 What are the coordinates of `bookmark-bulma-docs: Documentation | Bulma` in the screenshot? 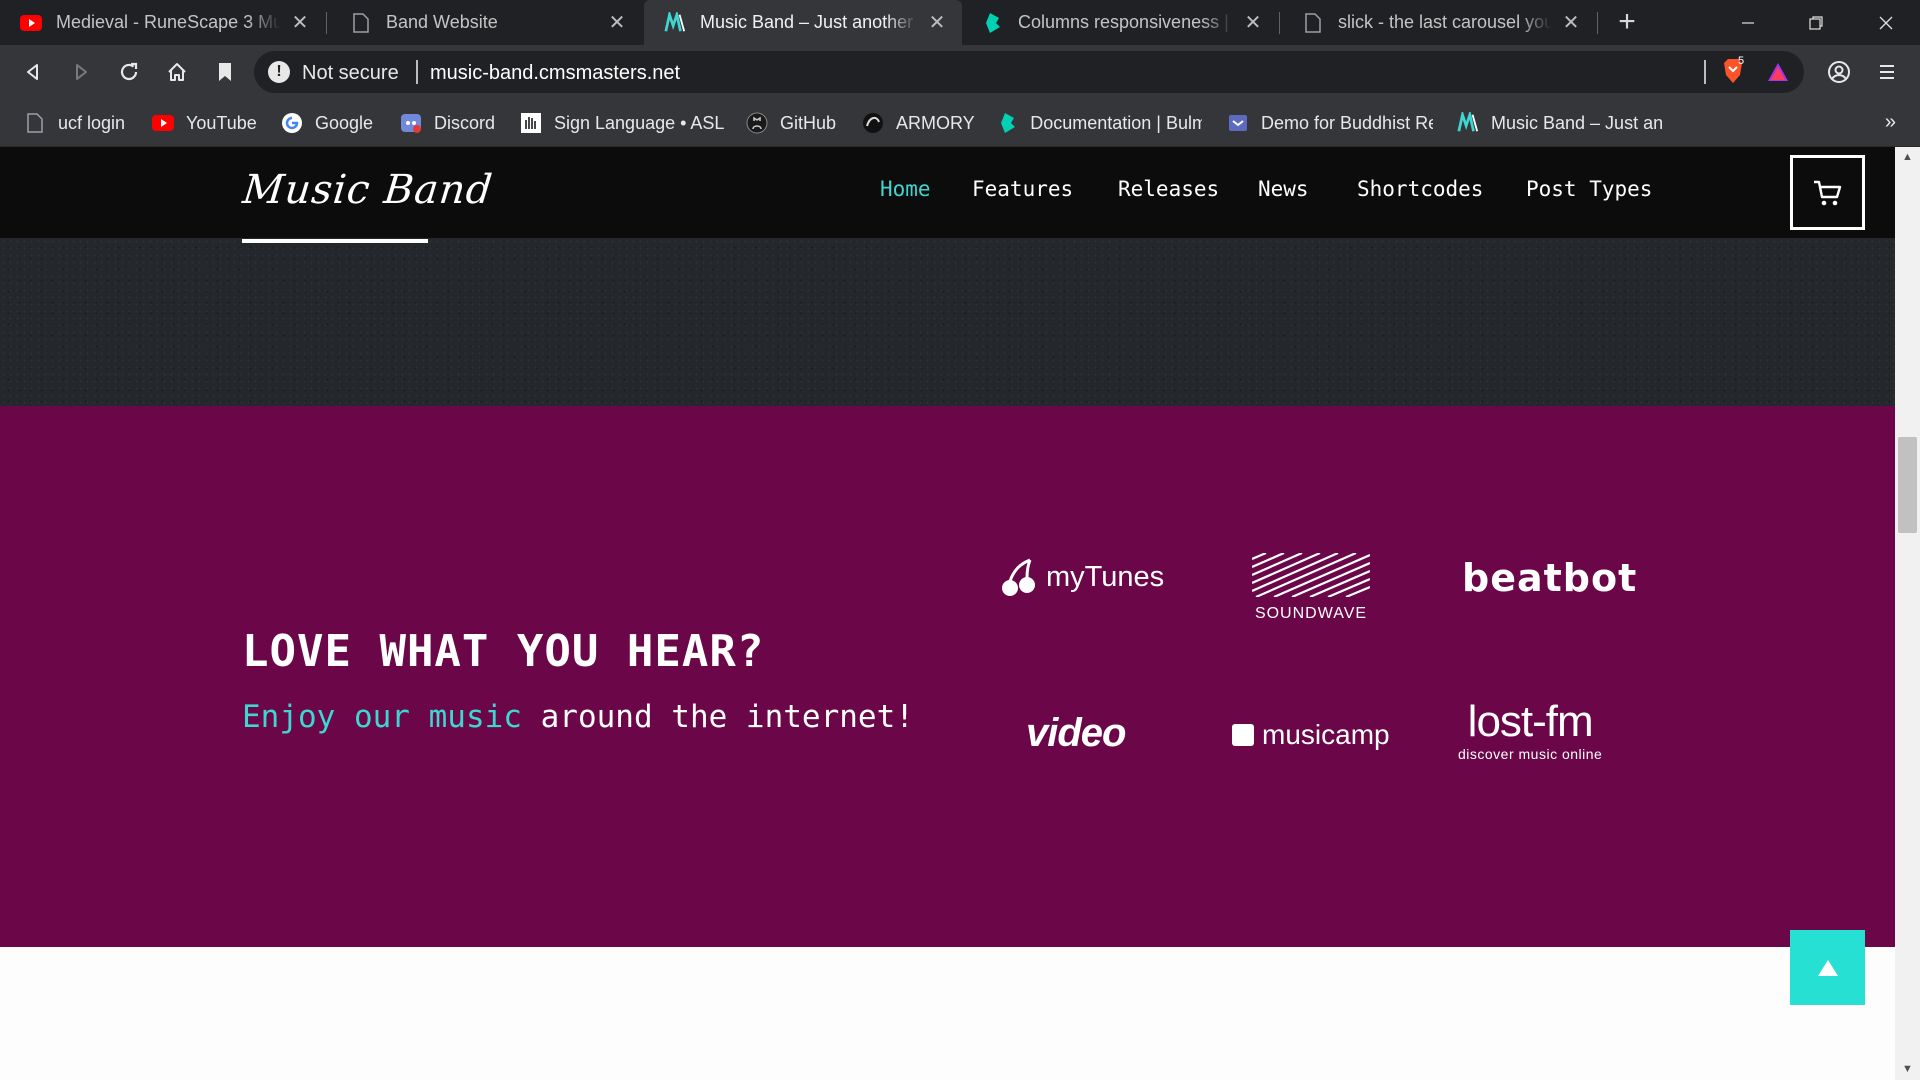 It's located at (1100, 123).